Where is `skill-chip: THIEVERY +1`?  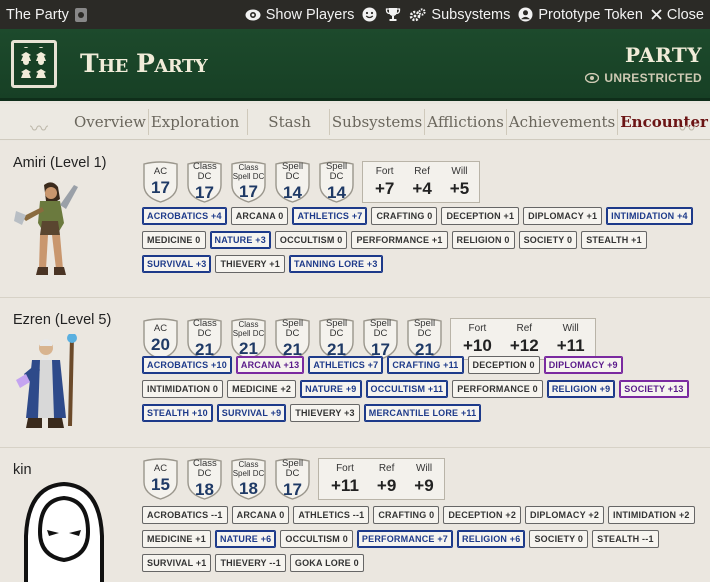 skill-chip: THIEVERY +1 is located at coordinates (250, 264).